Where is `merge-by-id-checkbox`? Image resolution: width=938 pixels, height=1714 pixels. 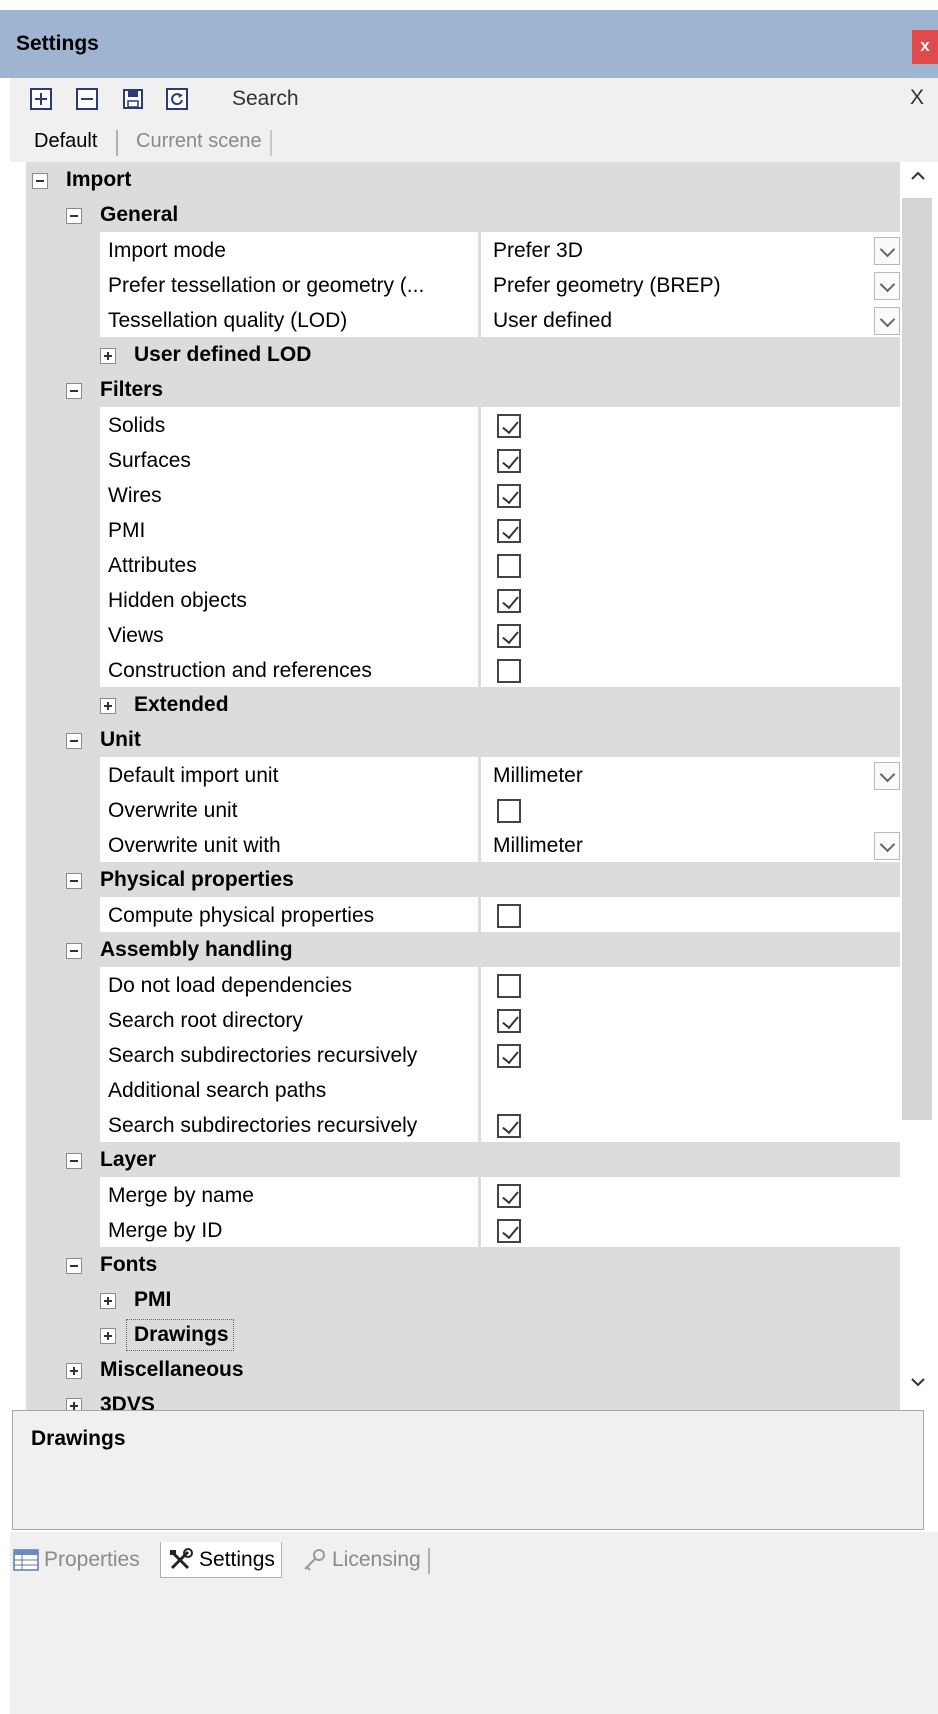 merge-by-id-checkbox is located at coordinates (509, 1231).